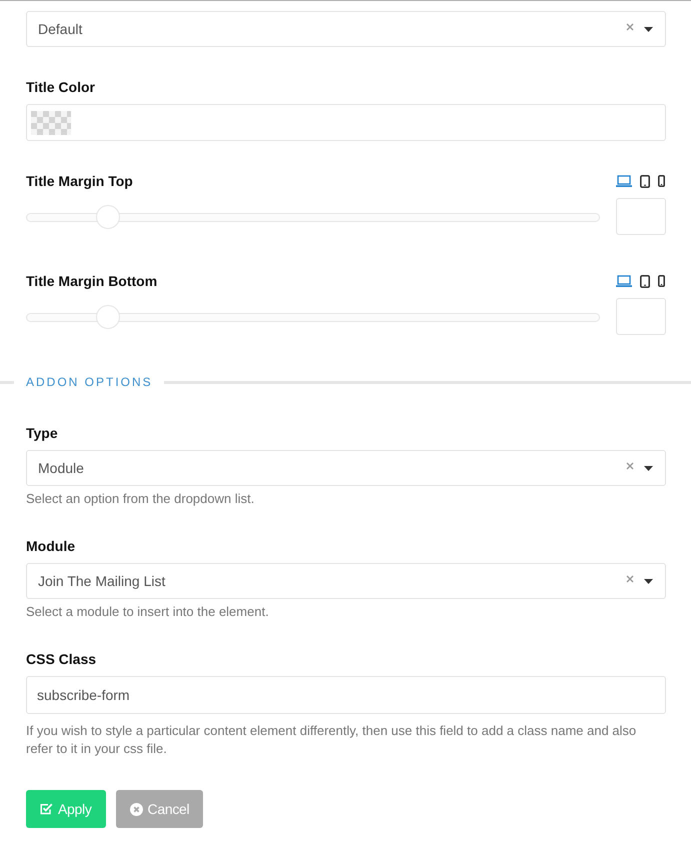 The width and height of the screenshot is (691, 859). Describe the element at coordinates (346, 122) in the screenshot. I see `color-field` at that location.